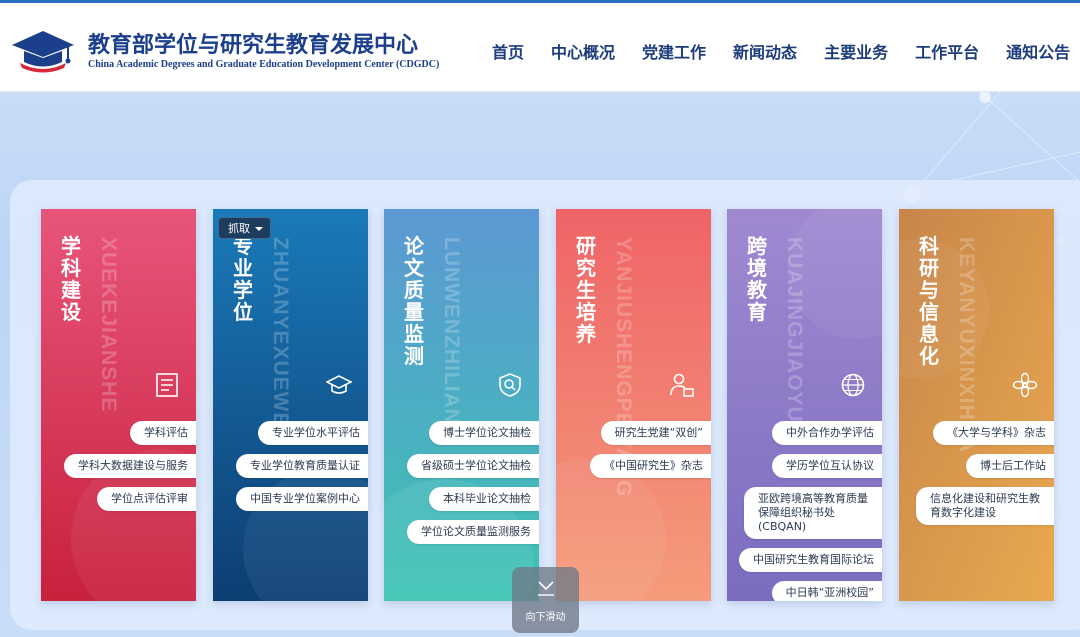  I want to click on link-doctoral-thesis-check: 博士学位论文抽检, so click(484, 433).